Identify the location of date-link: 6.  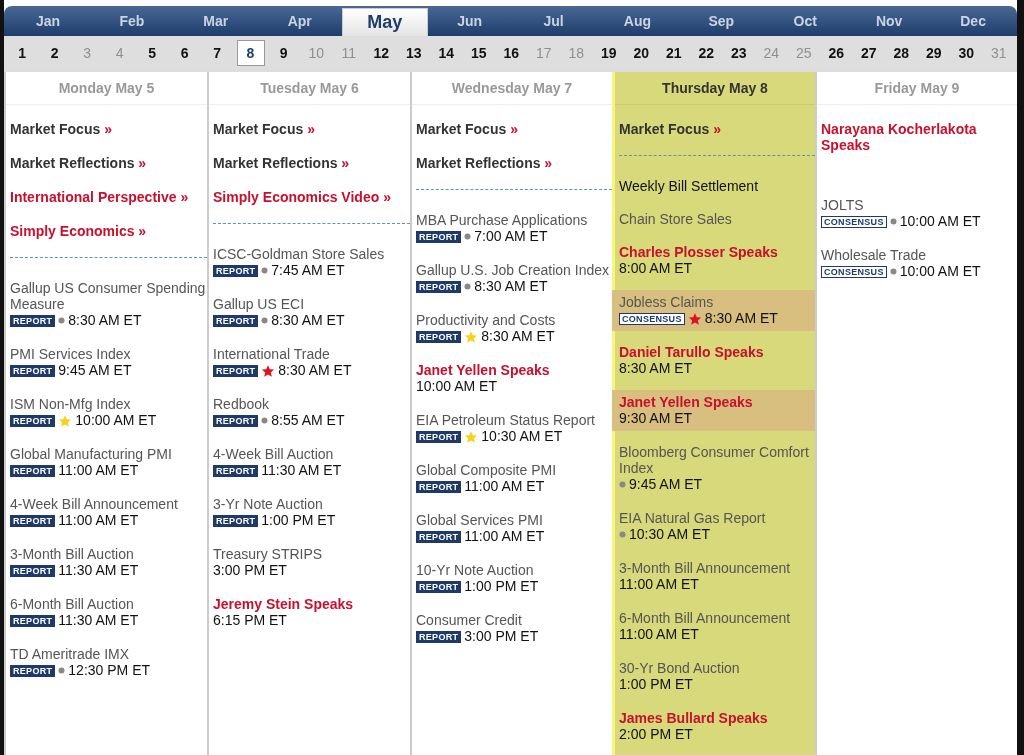
(184, 53).